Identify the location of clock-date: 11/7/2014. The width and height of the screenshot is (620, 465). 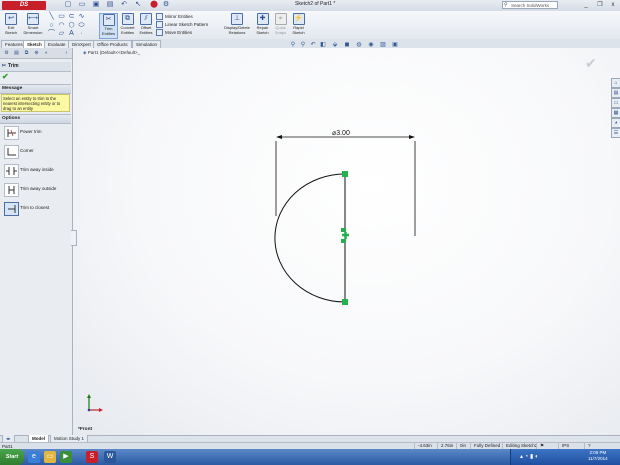
(598, 458).